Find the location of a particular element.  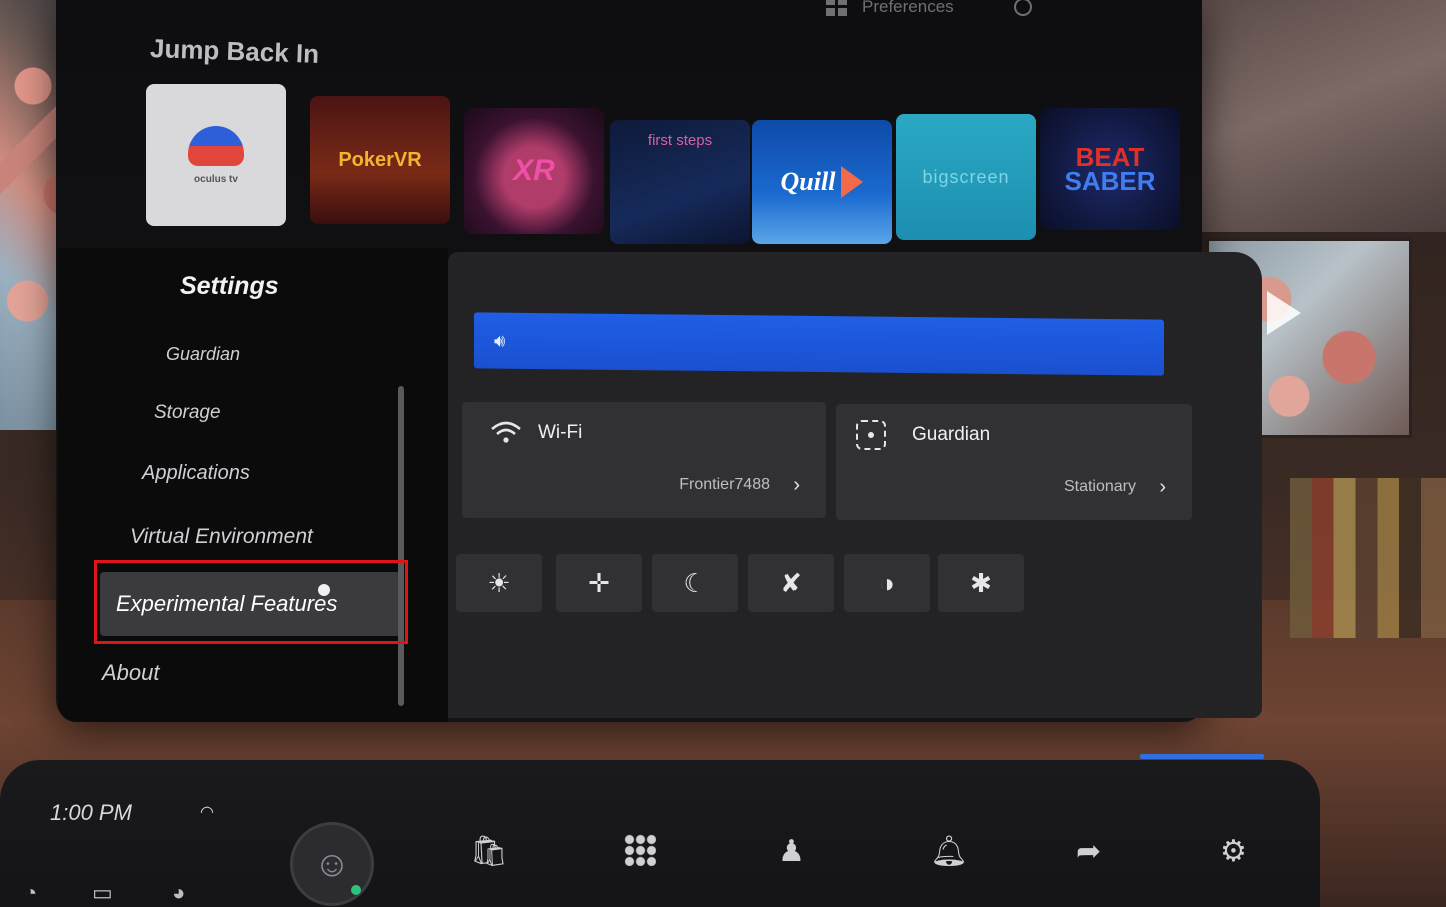

tile-quill-theater: Quill is located at coordinates (822, 182).